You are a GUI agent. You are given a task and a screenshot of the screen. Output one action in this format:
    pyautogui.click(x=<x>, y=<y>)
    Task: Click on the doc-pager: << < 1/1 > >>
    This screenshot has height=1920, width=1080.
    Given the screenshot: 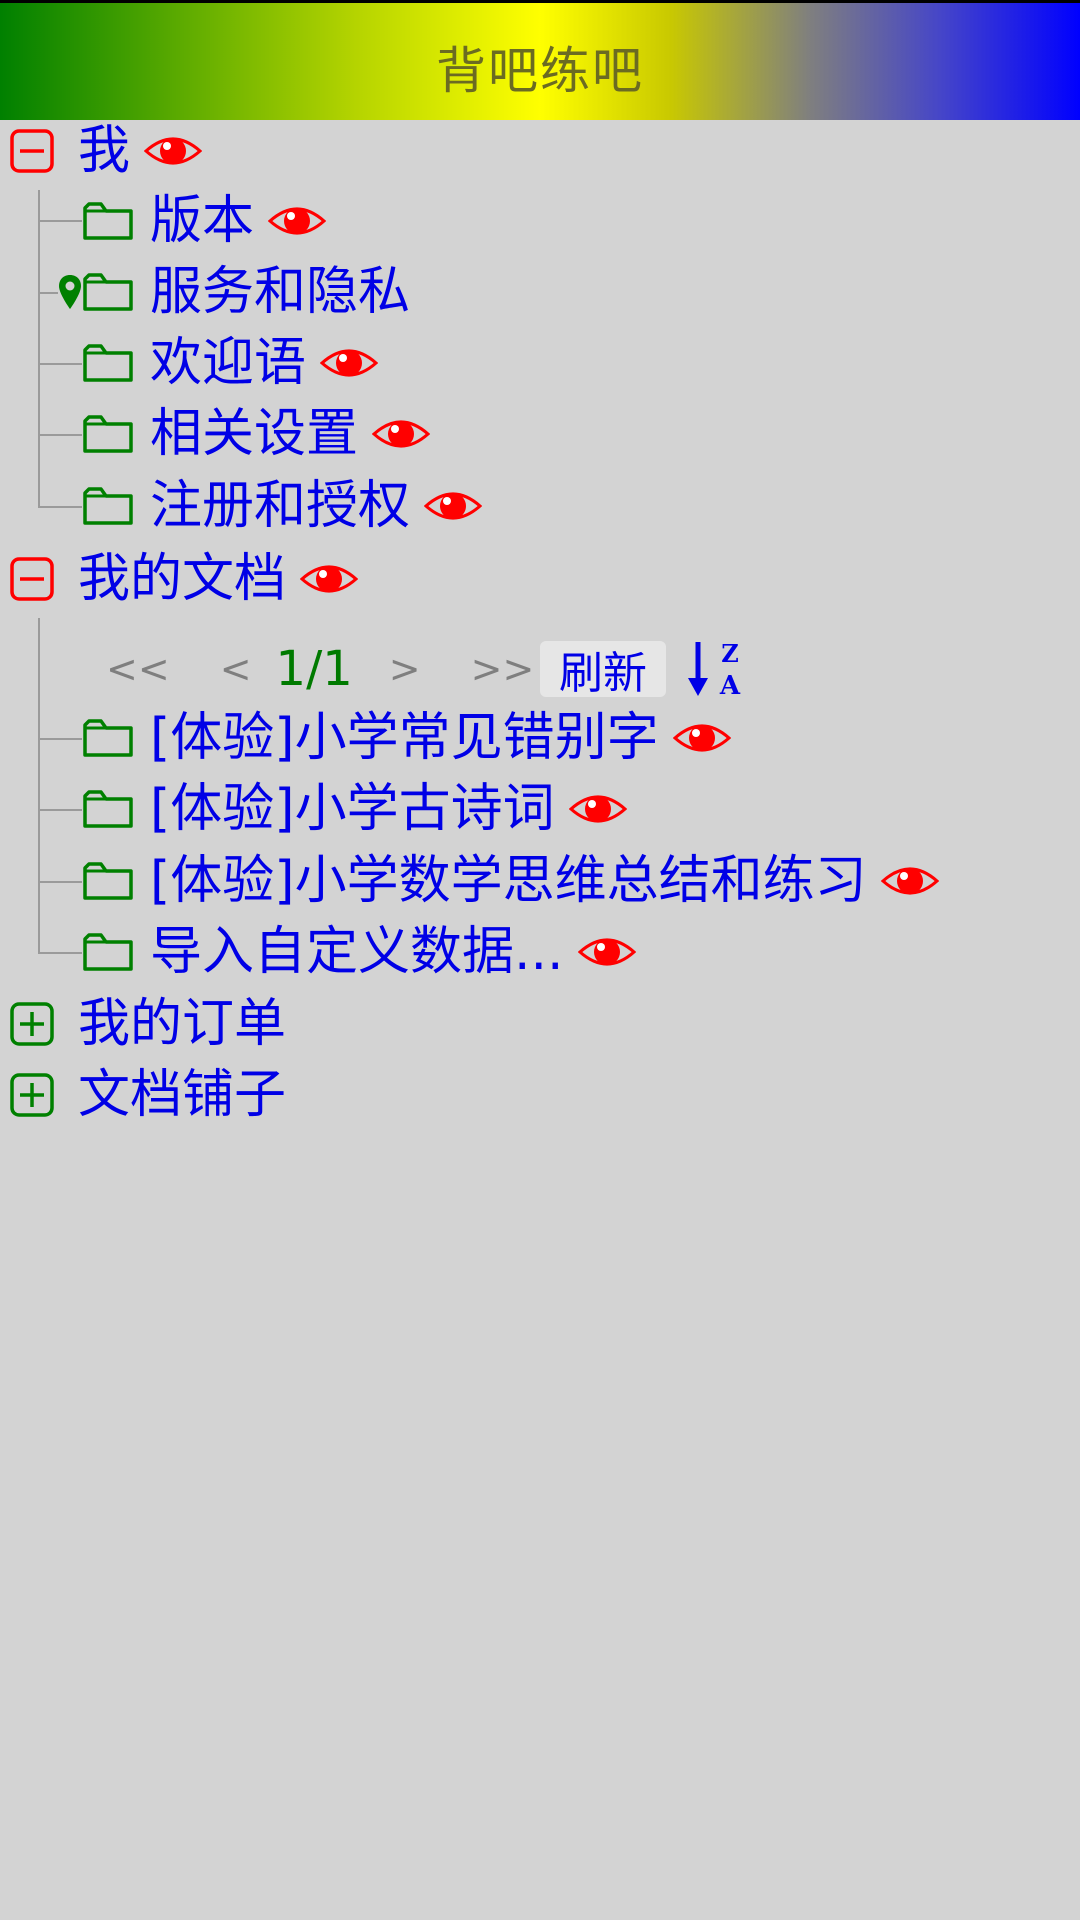 What is the action you would take?
    pyautogui.click(x=320, y=669)
    